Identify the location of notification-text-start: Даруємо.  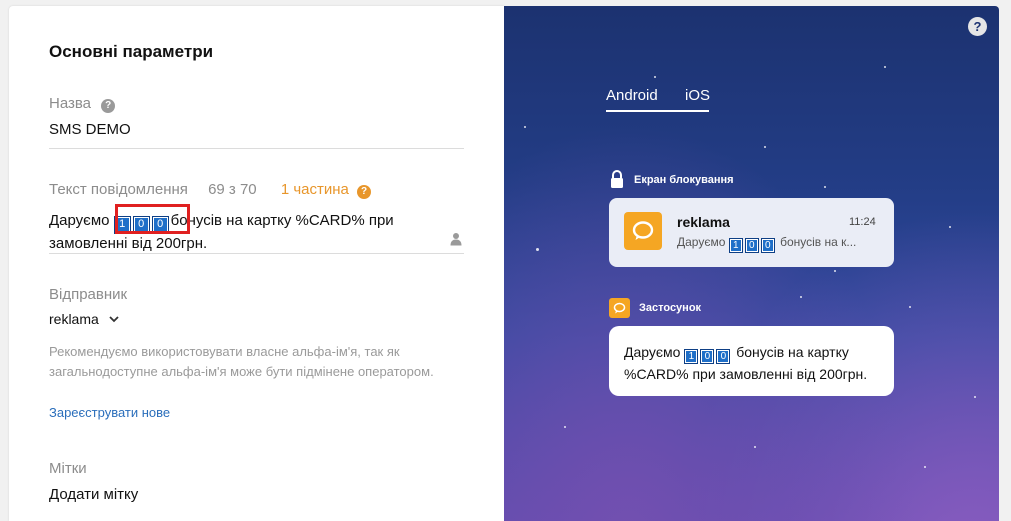
(703, 242).